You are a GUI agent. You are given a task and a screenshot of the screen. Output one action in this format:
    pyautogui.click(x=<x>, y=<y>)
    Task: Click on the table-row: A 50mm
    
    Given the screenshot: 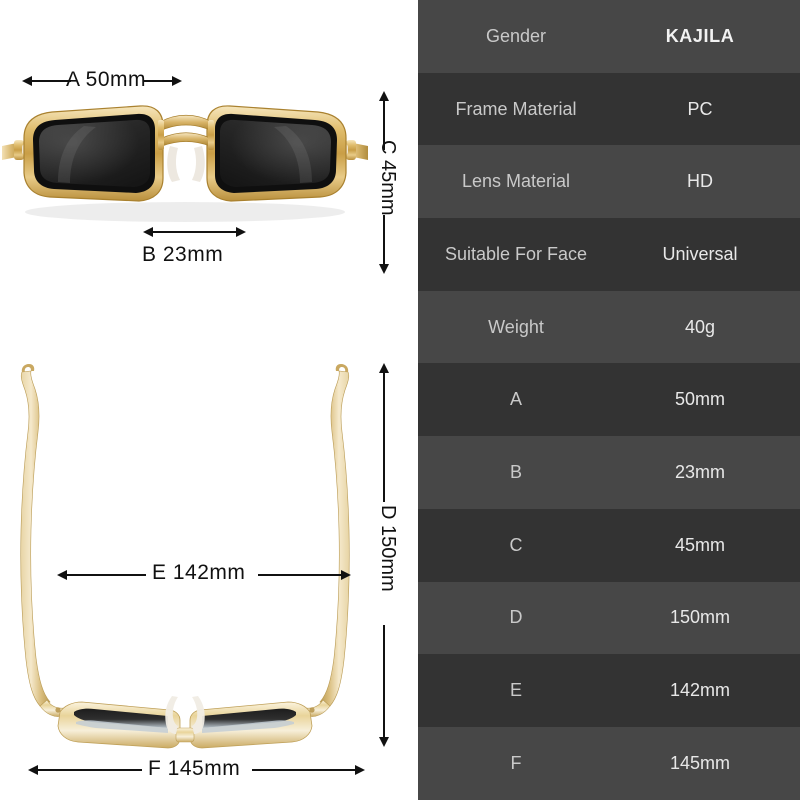 What is the action you would take?
    pyautogui.click(x=609, y=400)
    